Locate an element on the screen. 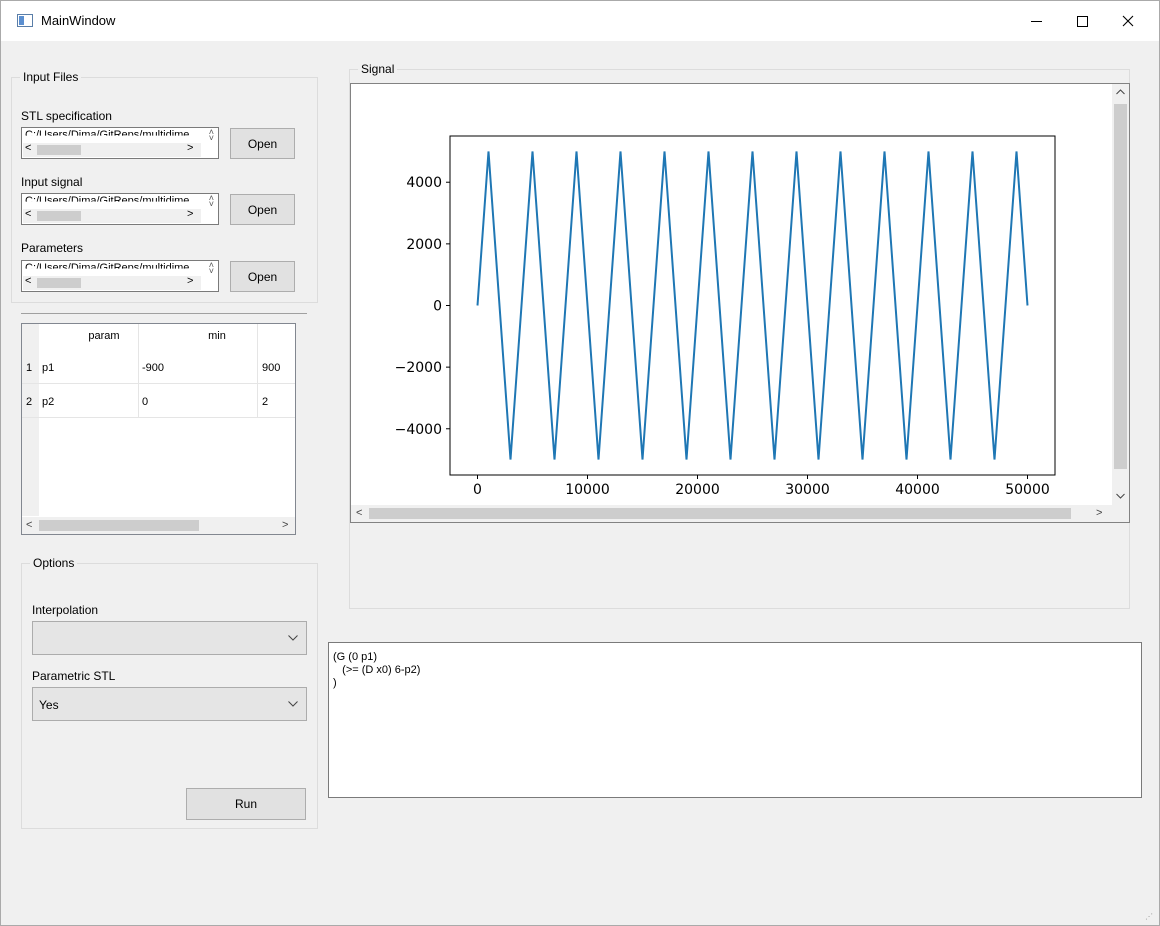 Image resolution: width=1160 pixels, height=926 pixels. y-tick-label: 4000 is located at coordinates (424, 183).